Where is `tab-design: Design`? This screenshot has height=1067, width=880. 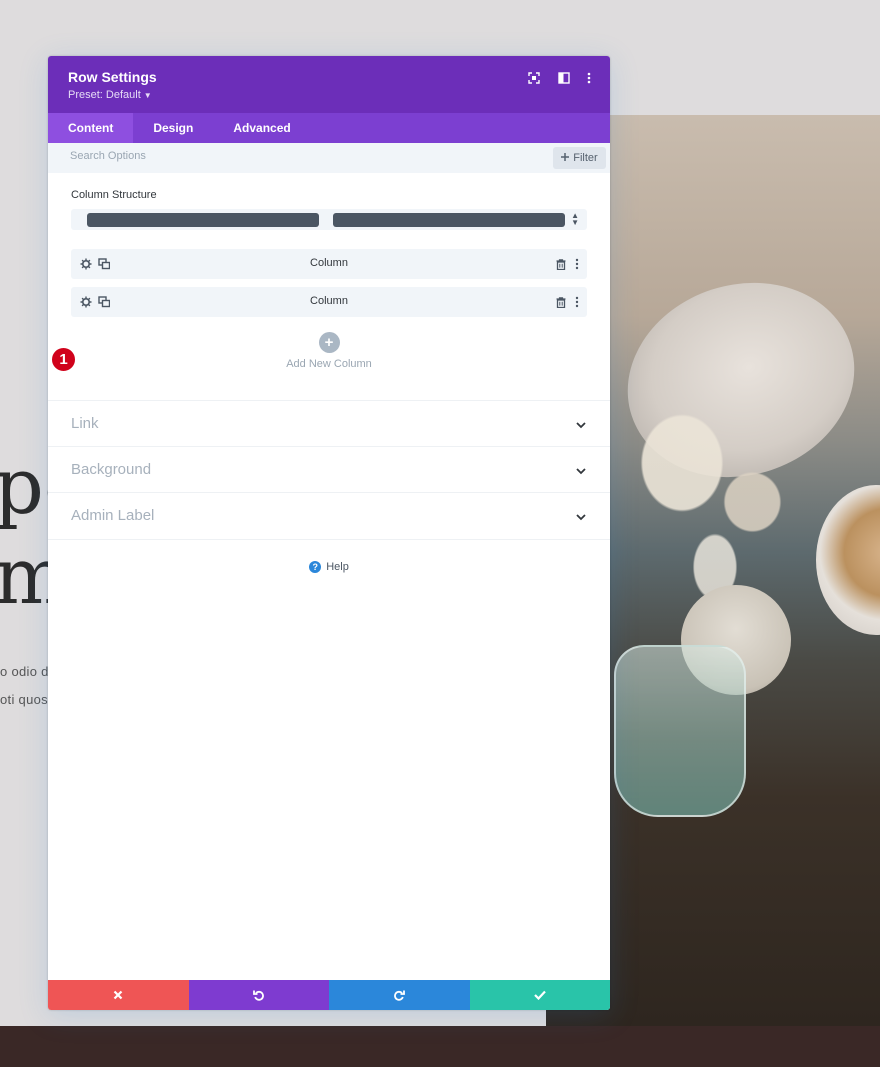
tab-design: Design is located at coordinates (173, 128).